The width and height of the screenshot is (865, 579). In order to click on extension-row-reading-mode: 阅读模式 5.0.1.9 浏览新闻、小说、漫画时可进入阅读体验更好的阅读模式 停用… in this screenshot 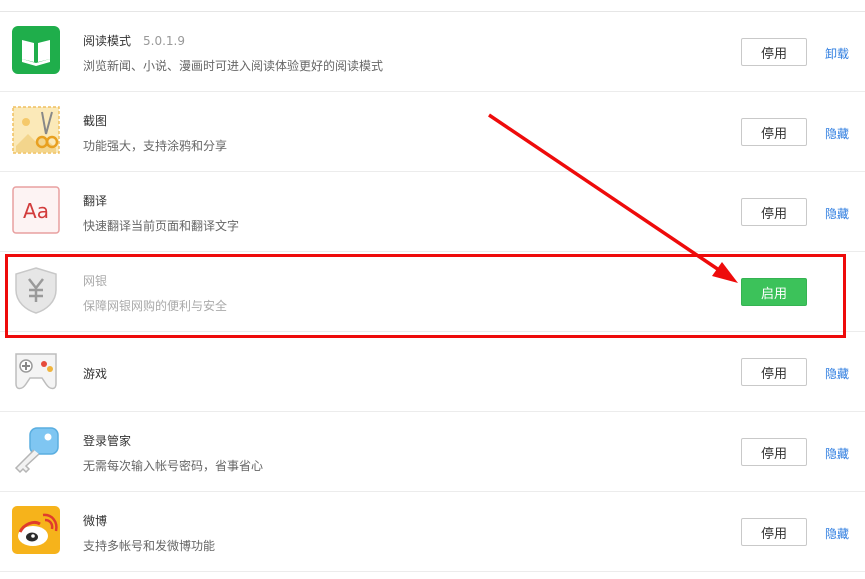, I will do `click(432, 52)`.